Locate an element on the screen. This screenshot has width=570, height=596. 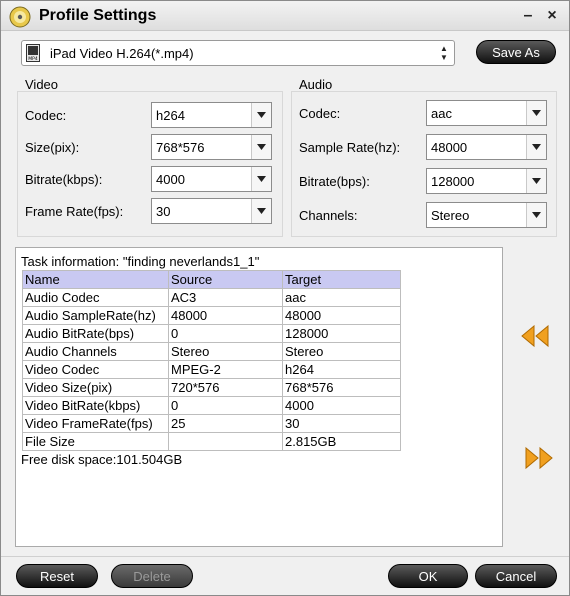
table-row: Video Size(pix) 720*576 768*576 is located at coordinates (211, 387).